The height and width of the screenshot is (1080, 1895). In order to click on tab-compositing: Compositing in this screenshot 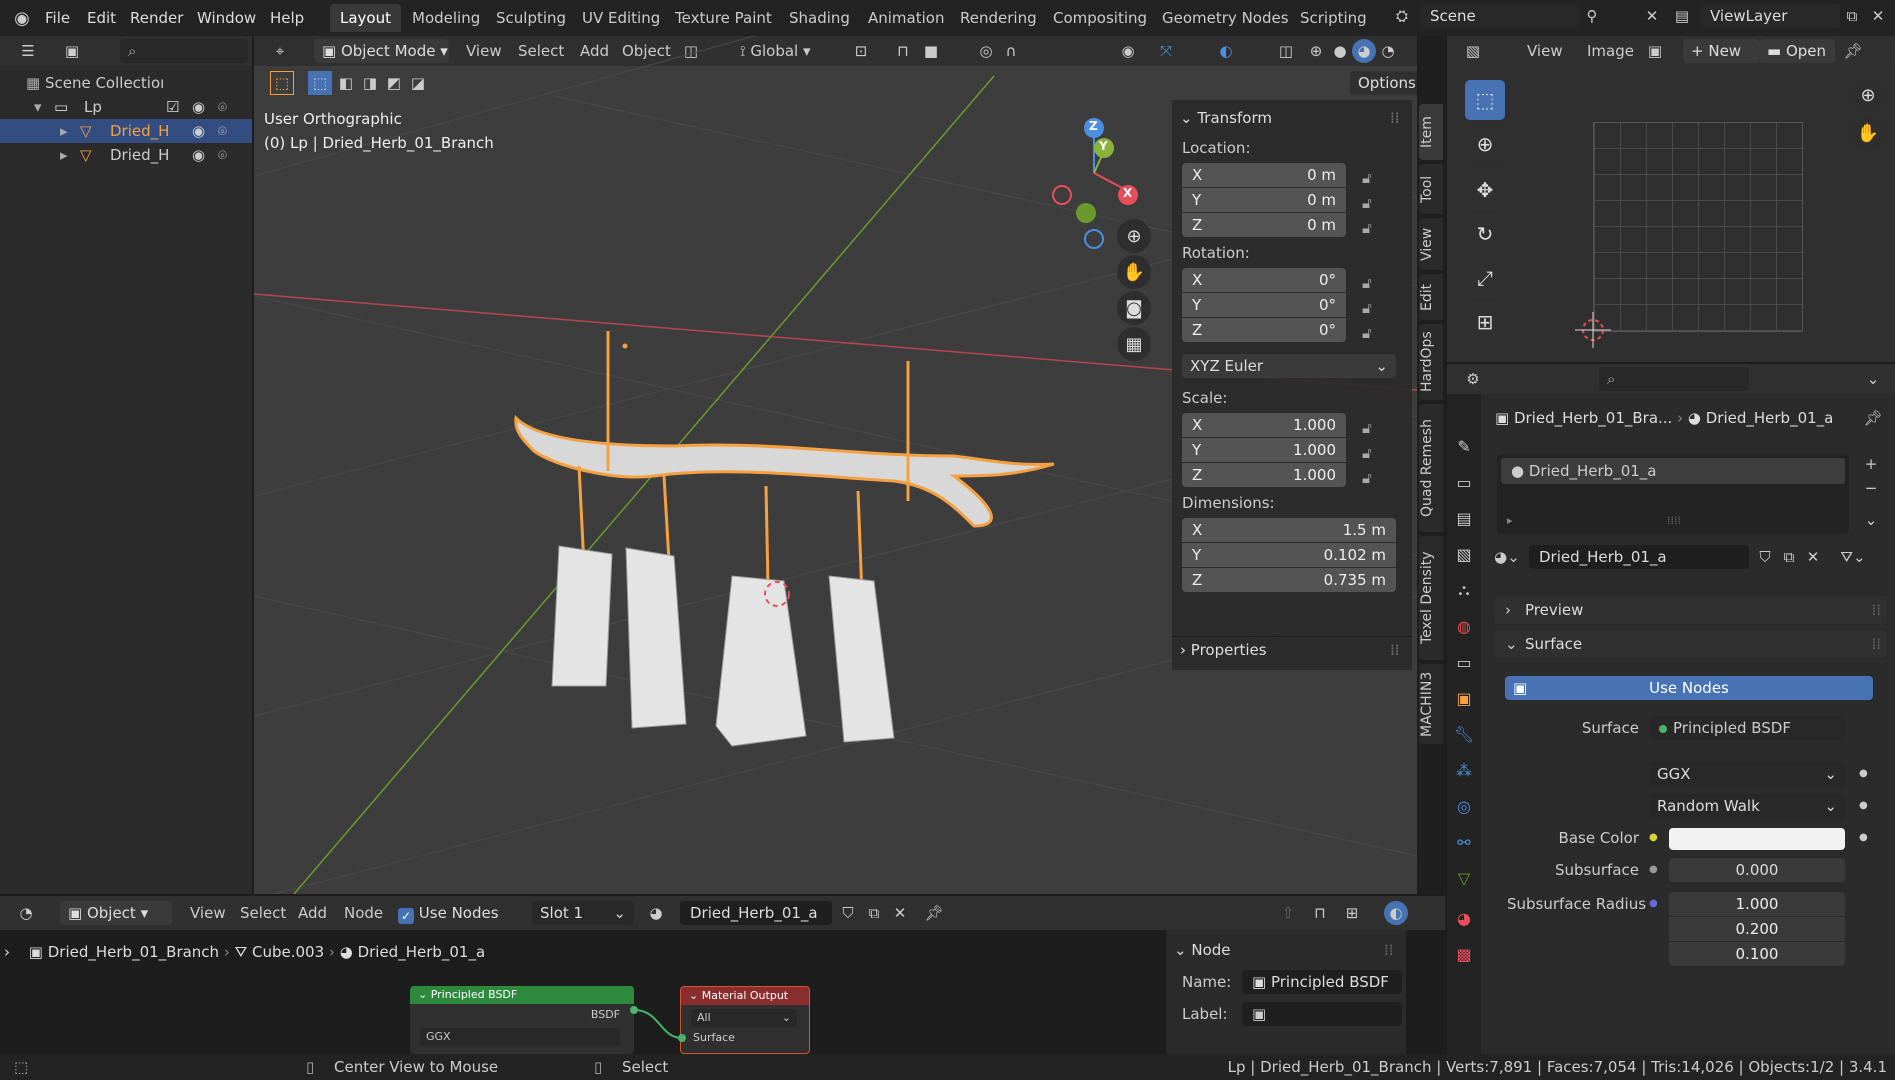, I will do `click(1100, 18)`.